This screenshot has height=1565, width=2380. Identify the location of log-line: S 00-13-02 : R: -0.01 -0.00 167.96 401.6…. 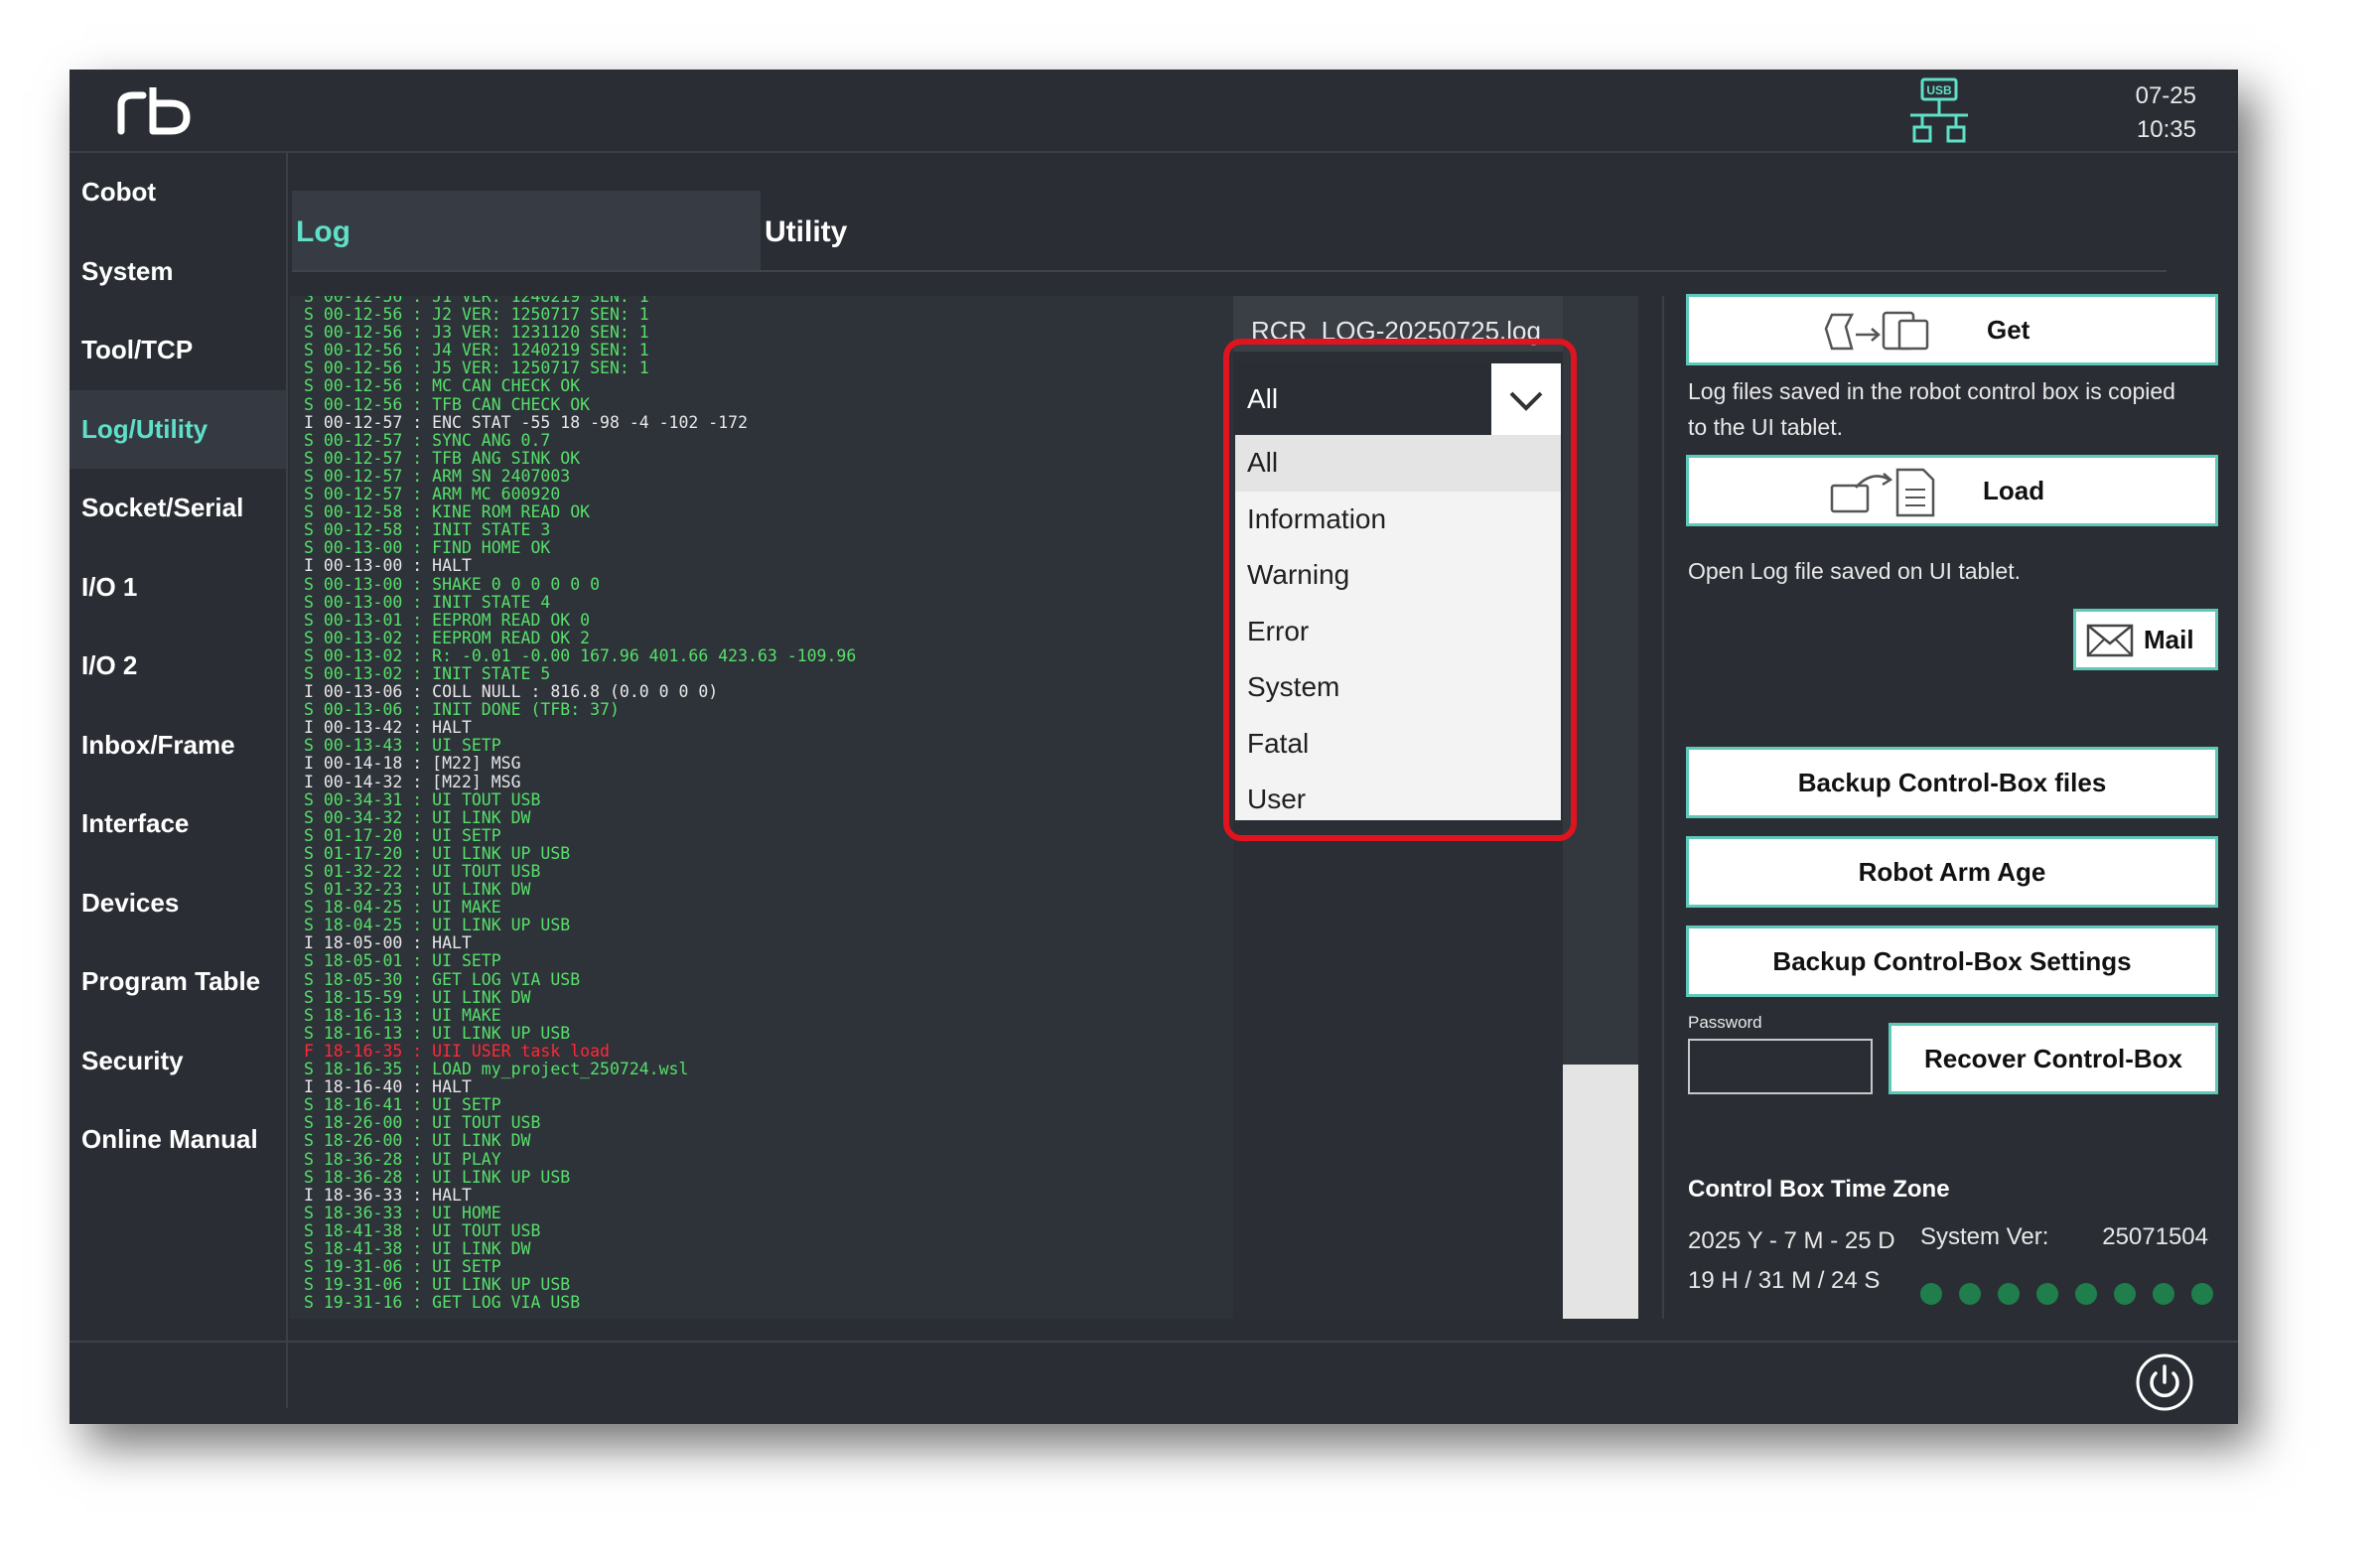
(580, 655).